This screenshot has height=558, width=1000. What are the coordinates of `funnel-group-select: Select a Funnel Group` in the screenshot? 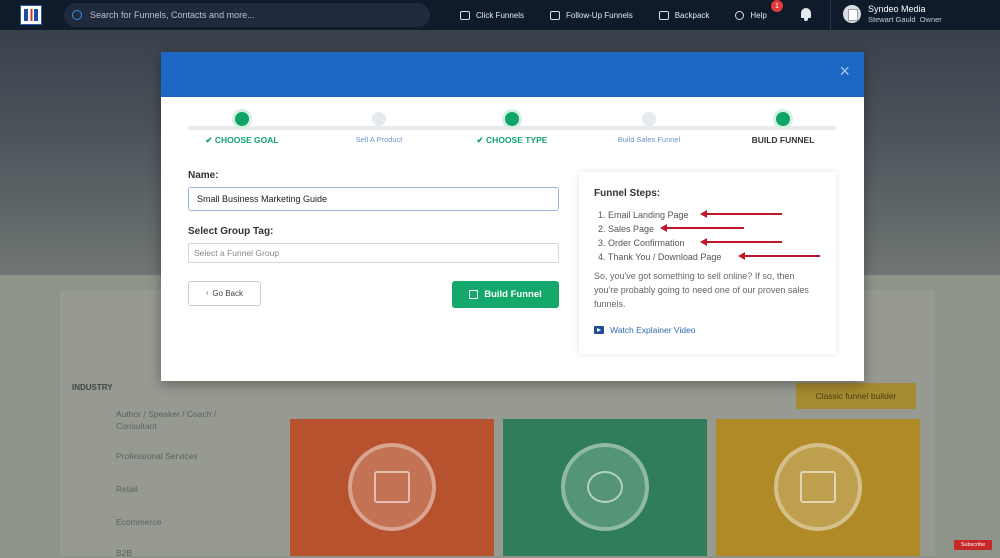 It's located at (373, 253).